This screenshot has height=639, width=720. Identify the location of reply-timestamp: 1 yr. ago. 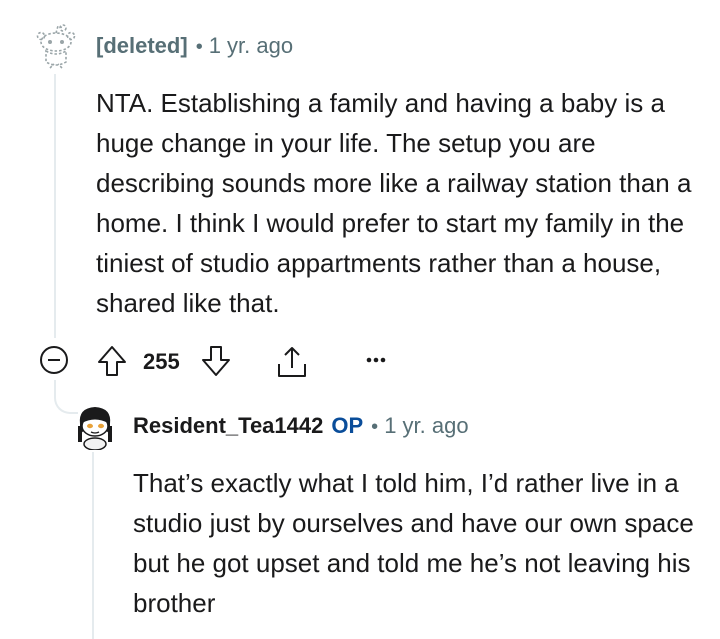
(426, 425).